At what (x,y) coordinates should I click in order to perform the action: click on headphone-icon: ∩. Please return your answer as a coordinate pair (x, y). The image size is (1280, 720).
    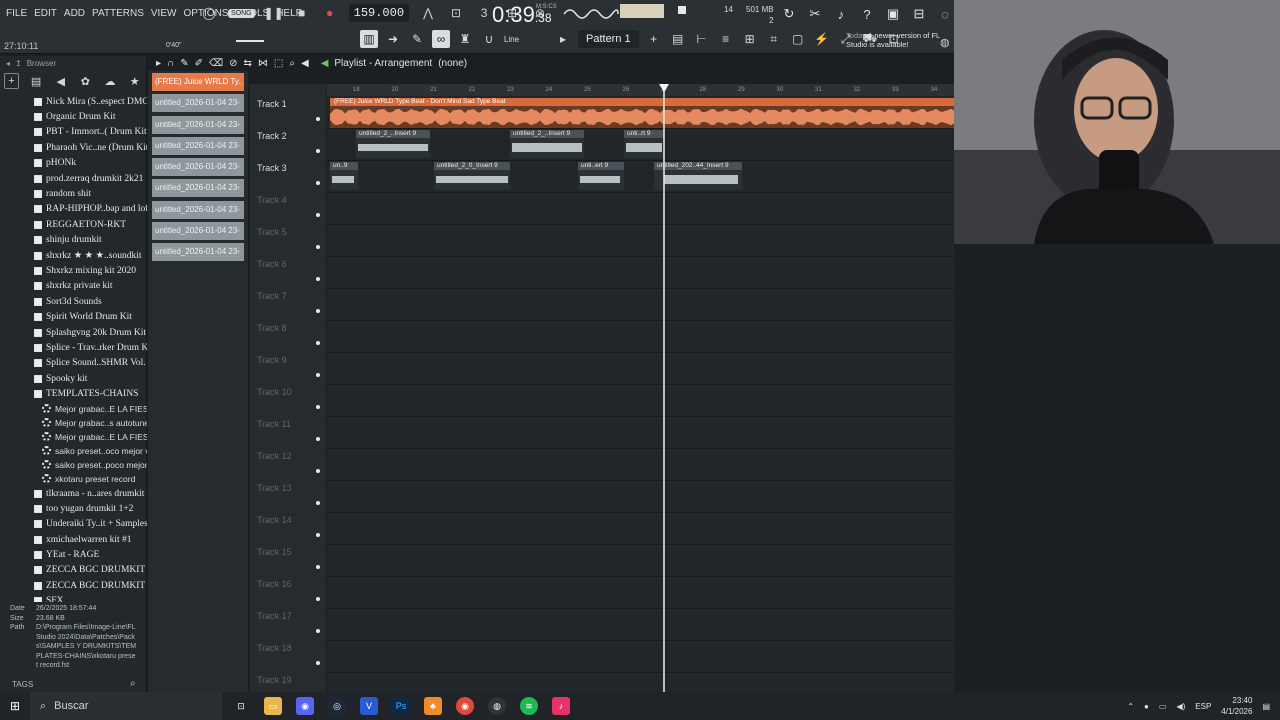
    Looking at the image, I should click on (170, 63).